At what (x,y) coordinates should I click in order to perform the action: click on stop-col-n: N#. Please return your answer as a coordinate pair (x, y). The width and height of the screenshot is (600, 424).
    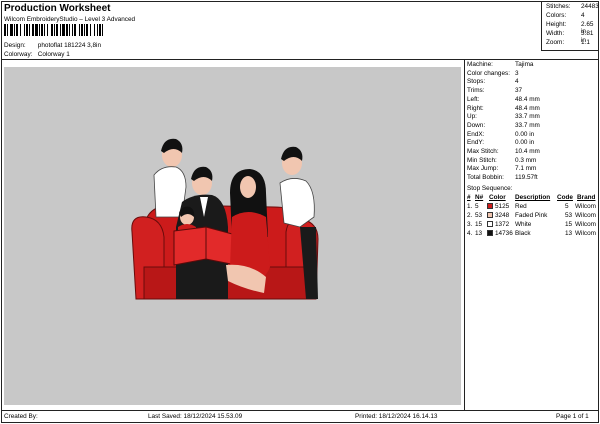
    Looking at the image, I should click on (479, 197).